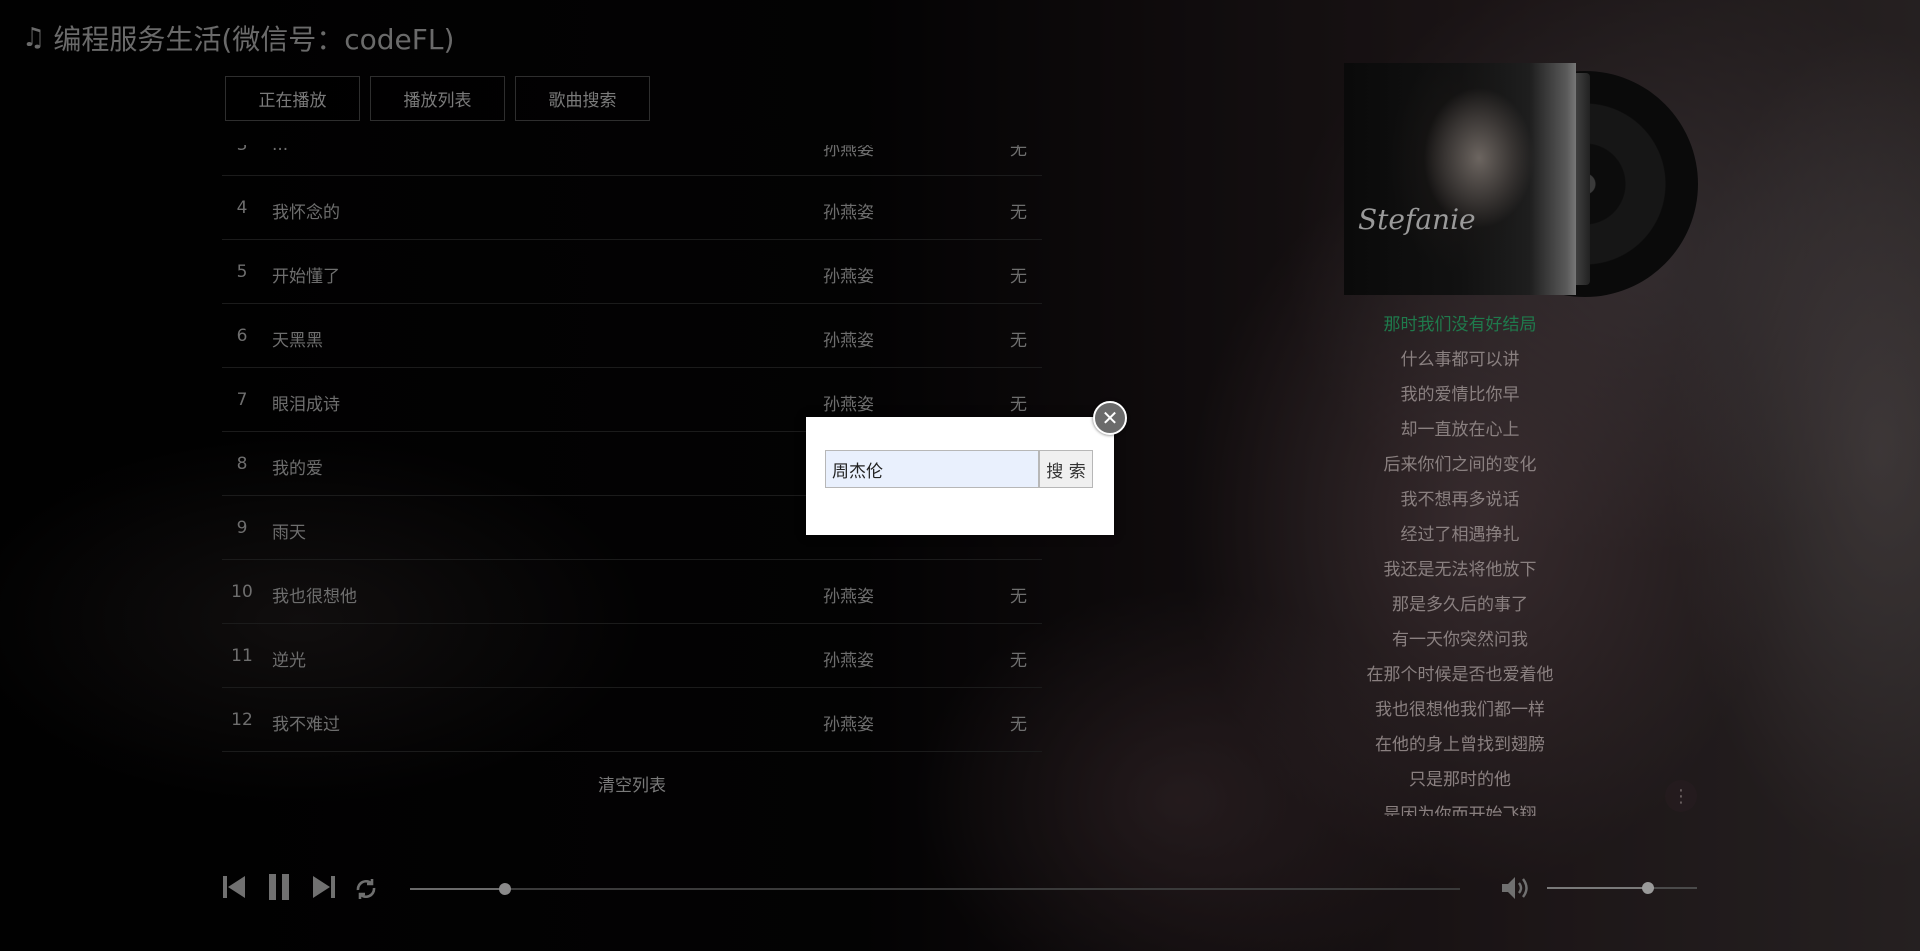 Image resolution: width=1920 pixels, height=951 pixels. I want to click on volume-slider, so click(1622, 888).